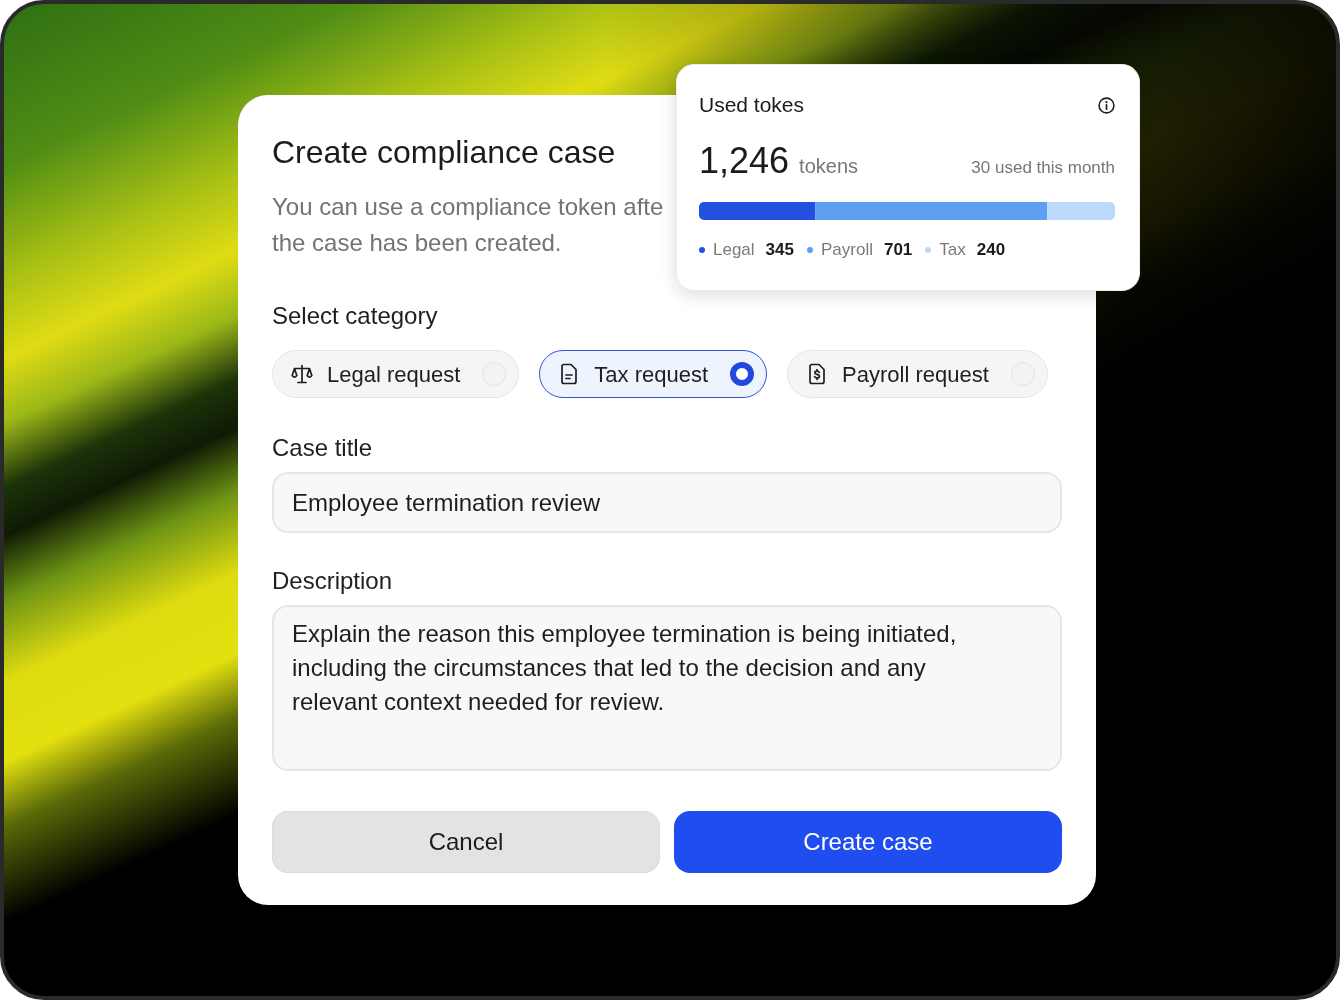  I want to click on scale-icon, so click(302, 374).